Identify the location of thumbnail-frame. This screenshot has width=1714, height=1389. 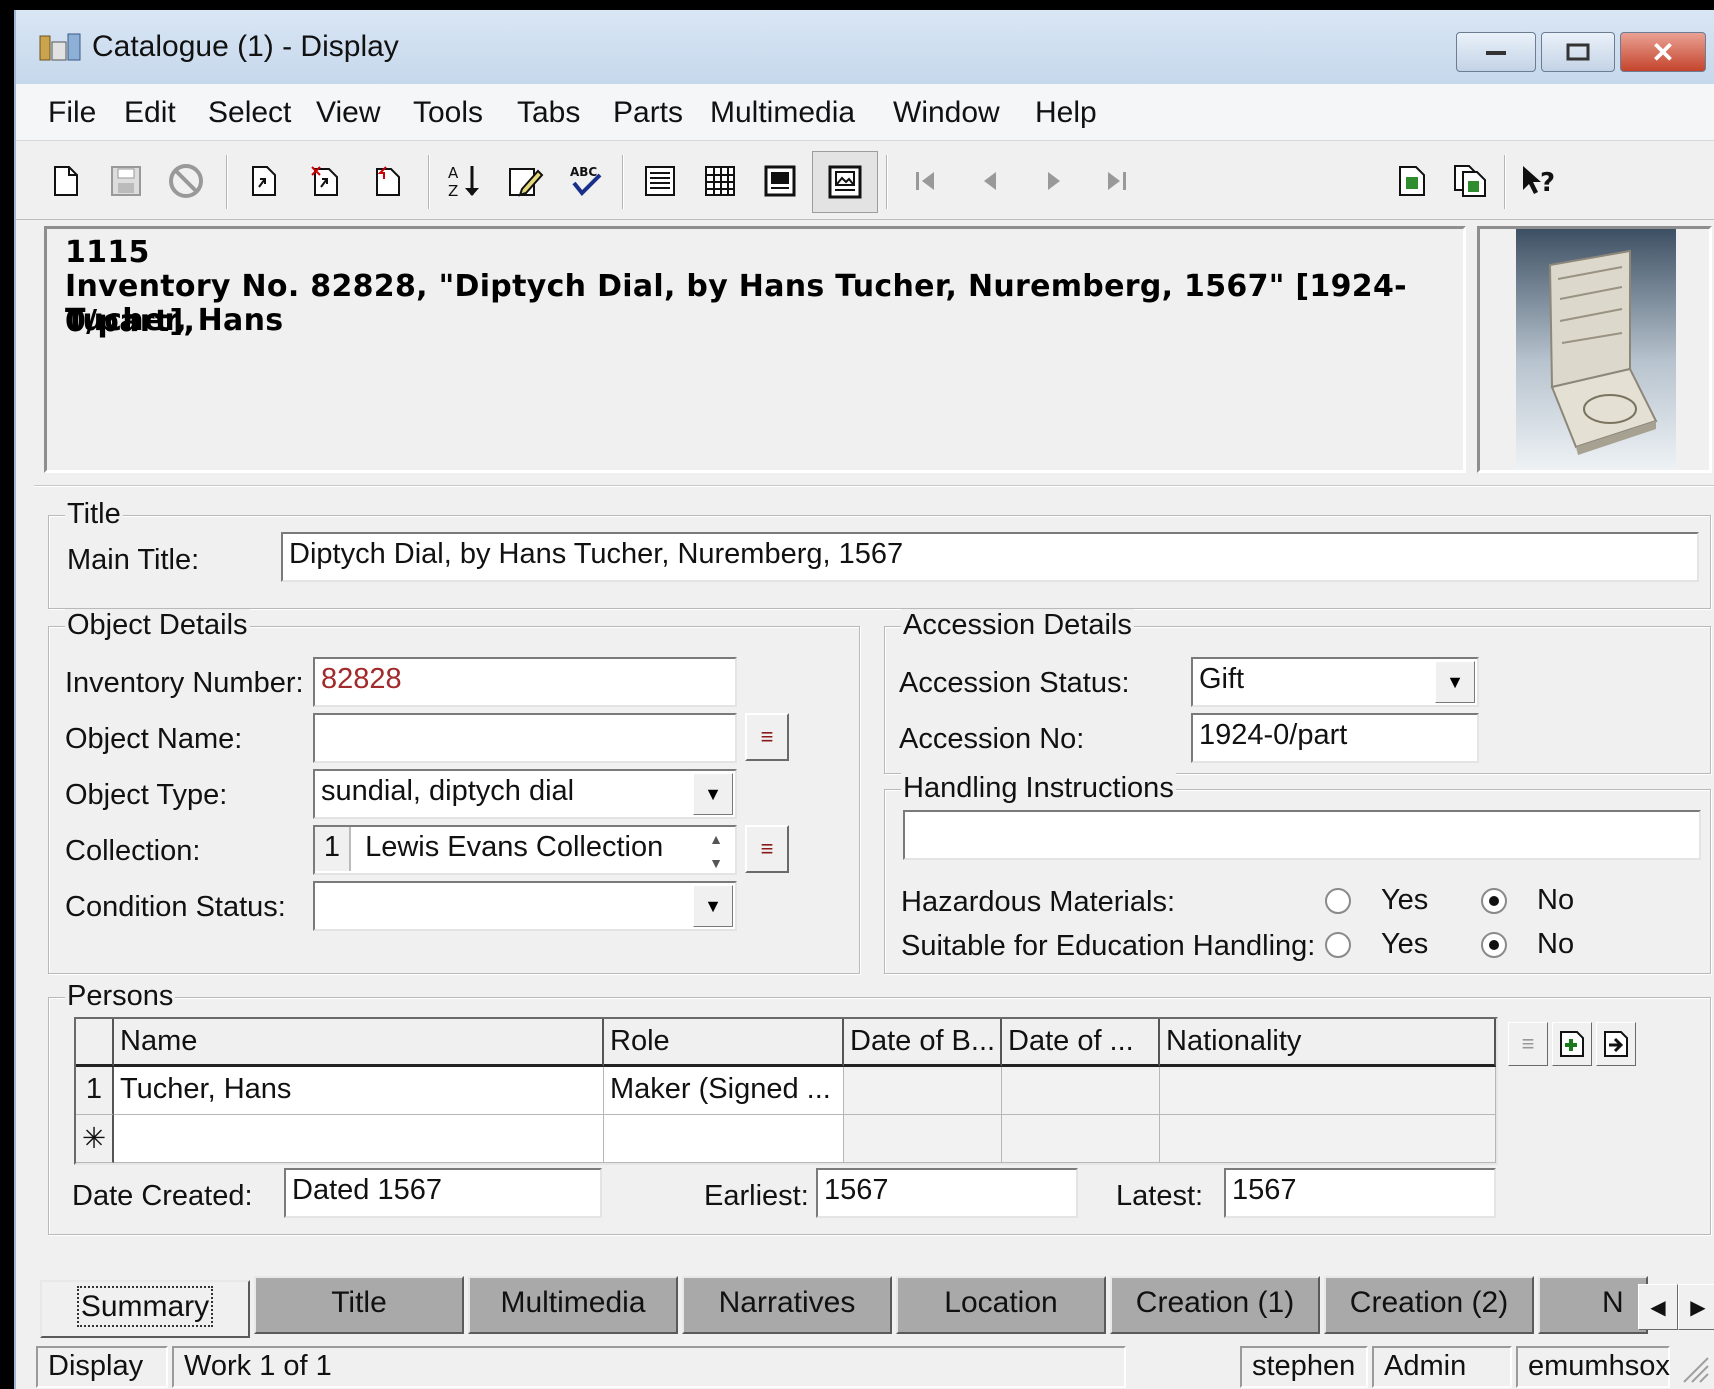
(1594, 349).